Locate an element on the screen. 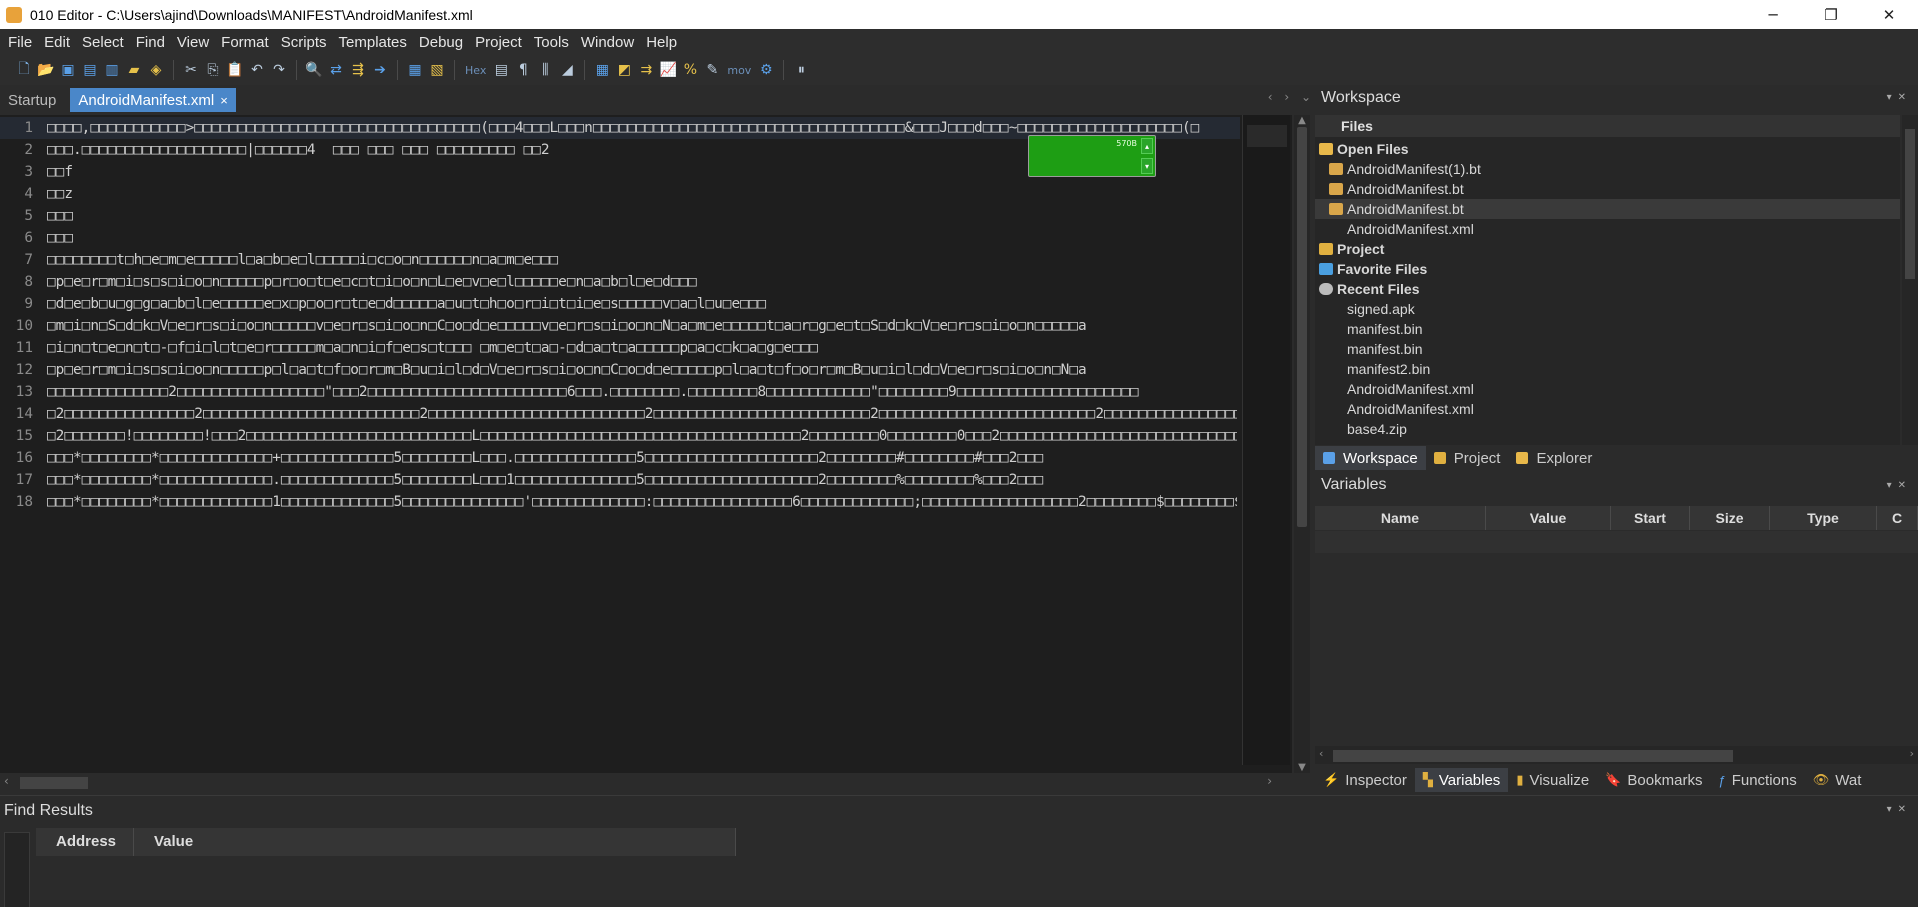  files-scrollbar is located at coordinates (1910, 280).